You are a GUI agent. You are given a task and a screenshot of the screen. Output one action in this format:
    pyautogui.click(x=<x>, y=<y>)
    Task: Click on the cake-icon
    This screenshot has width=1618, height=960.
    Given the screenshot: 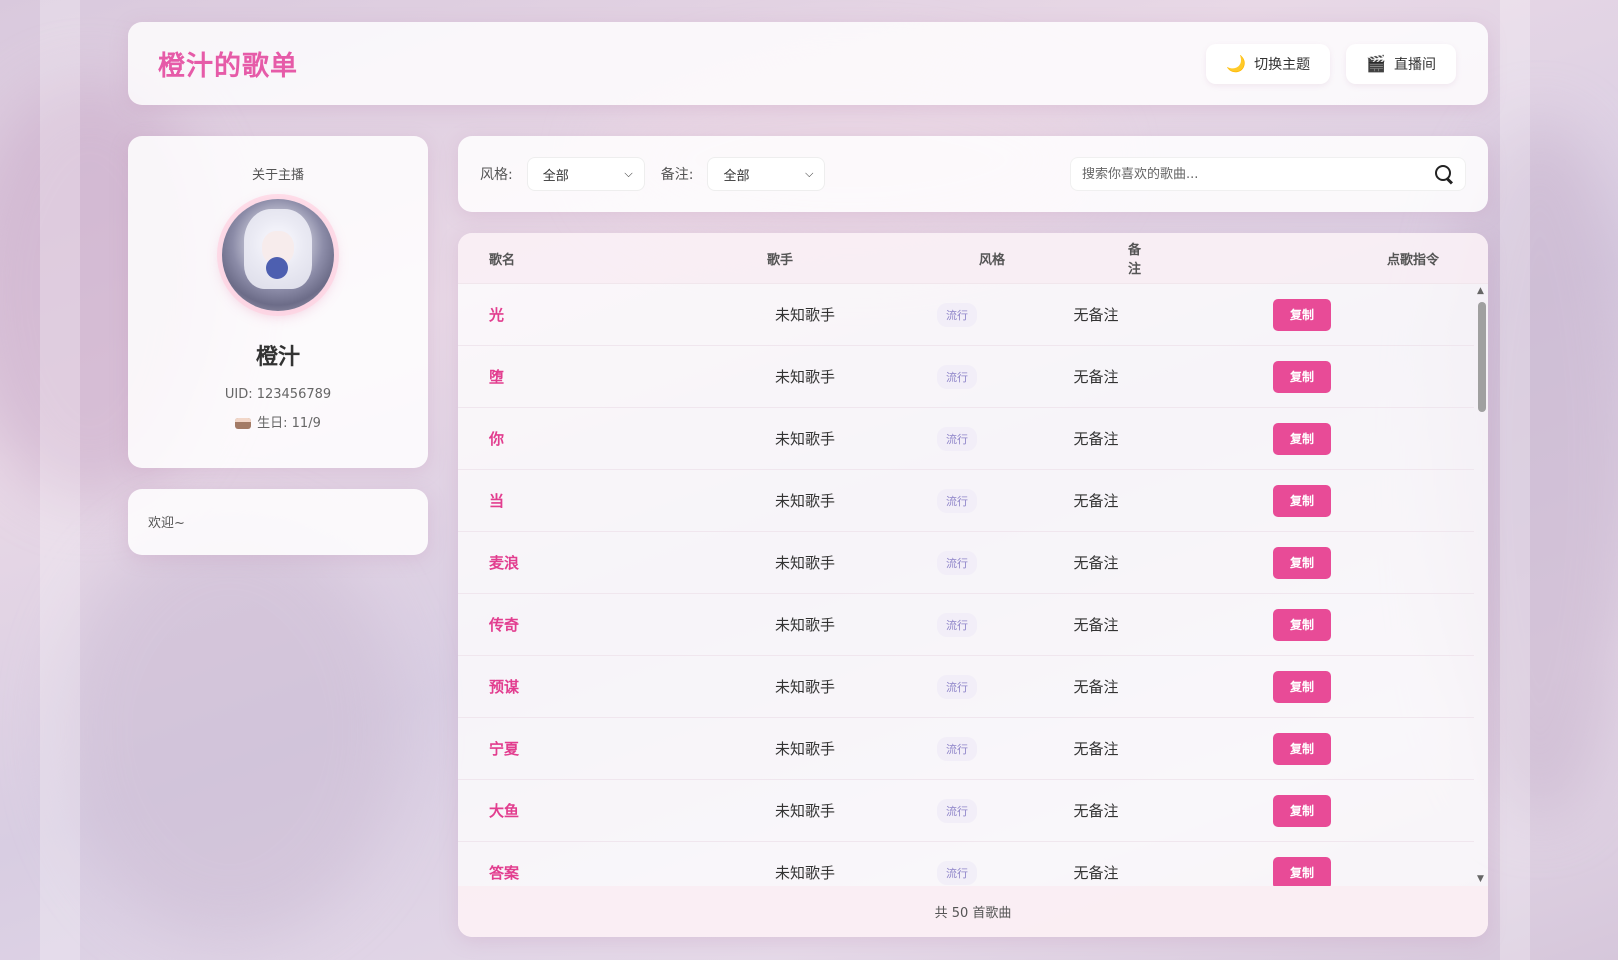 What is the action you would take?
    pyautogui.click(x=243, y=422)
    